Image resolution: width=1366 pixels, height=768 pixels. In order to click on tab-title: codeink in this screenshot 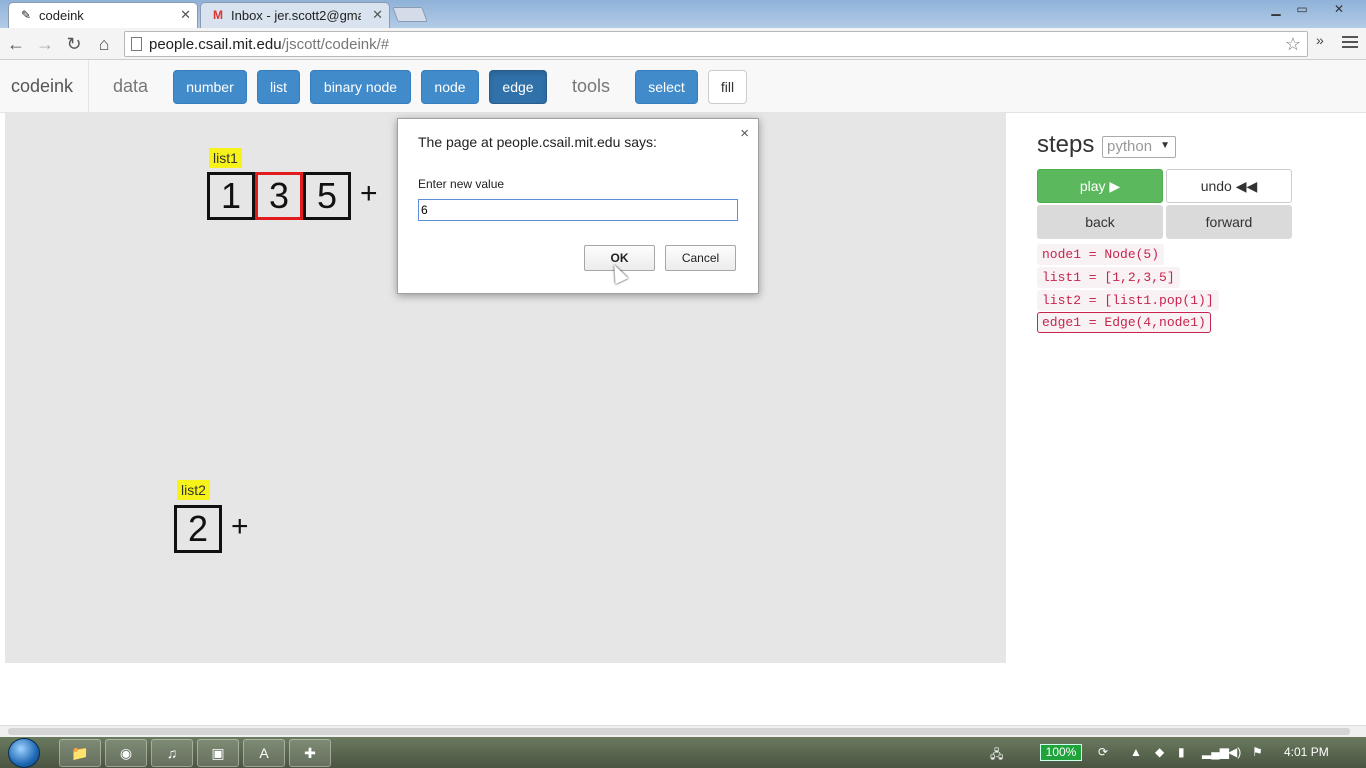, I will do `click(61, 15)`.